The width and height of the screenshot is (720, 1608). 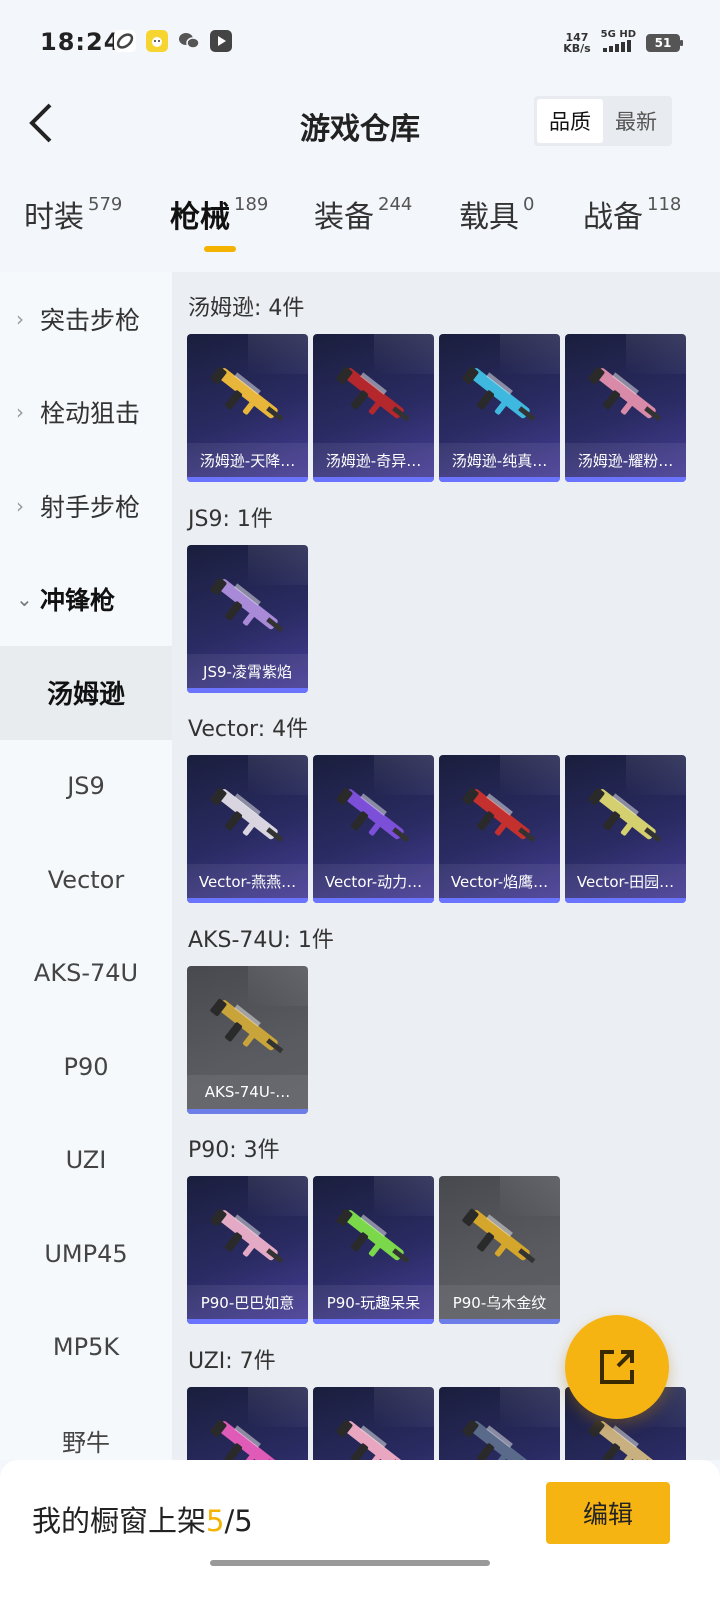 What do you see at coordinates (499, 1302) in the screenshot?
I see `weapon-skin-name: P90-乌木金纹` at bounding box center [499, 1302].